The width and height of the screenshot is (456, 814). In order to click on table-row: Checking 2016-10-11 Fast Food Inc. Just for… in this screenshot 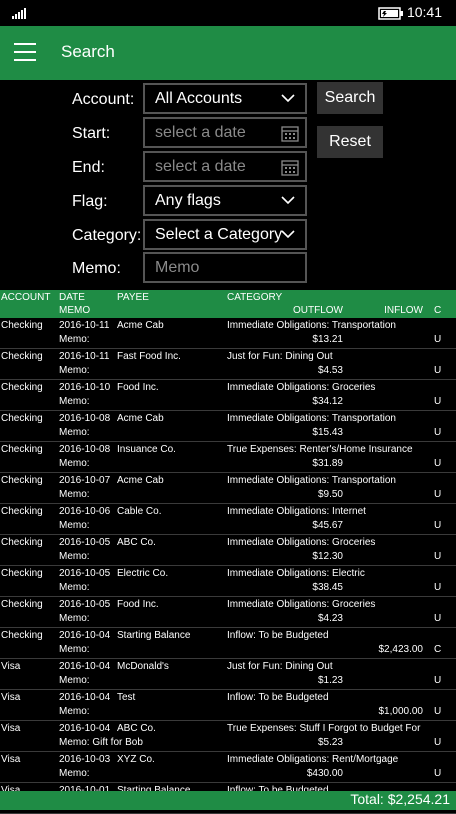, I will do `click(228, 364)`.